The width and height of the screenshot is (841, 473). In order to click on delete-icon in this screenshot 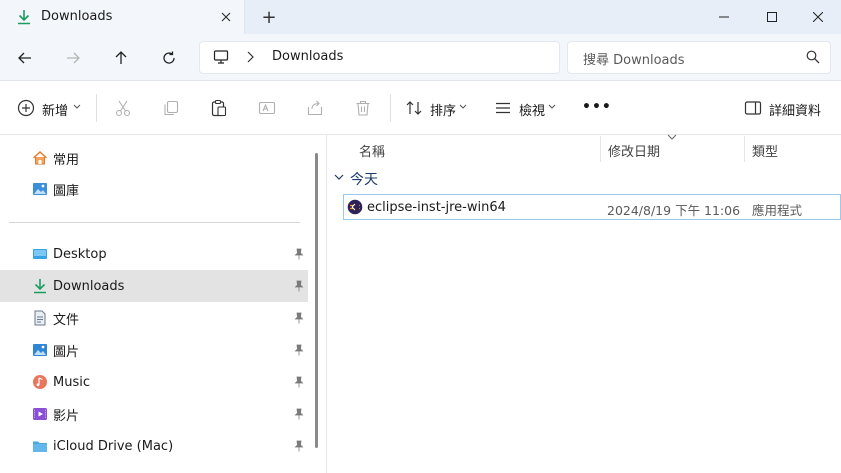, I will do `click(363, 108)`.